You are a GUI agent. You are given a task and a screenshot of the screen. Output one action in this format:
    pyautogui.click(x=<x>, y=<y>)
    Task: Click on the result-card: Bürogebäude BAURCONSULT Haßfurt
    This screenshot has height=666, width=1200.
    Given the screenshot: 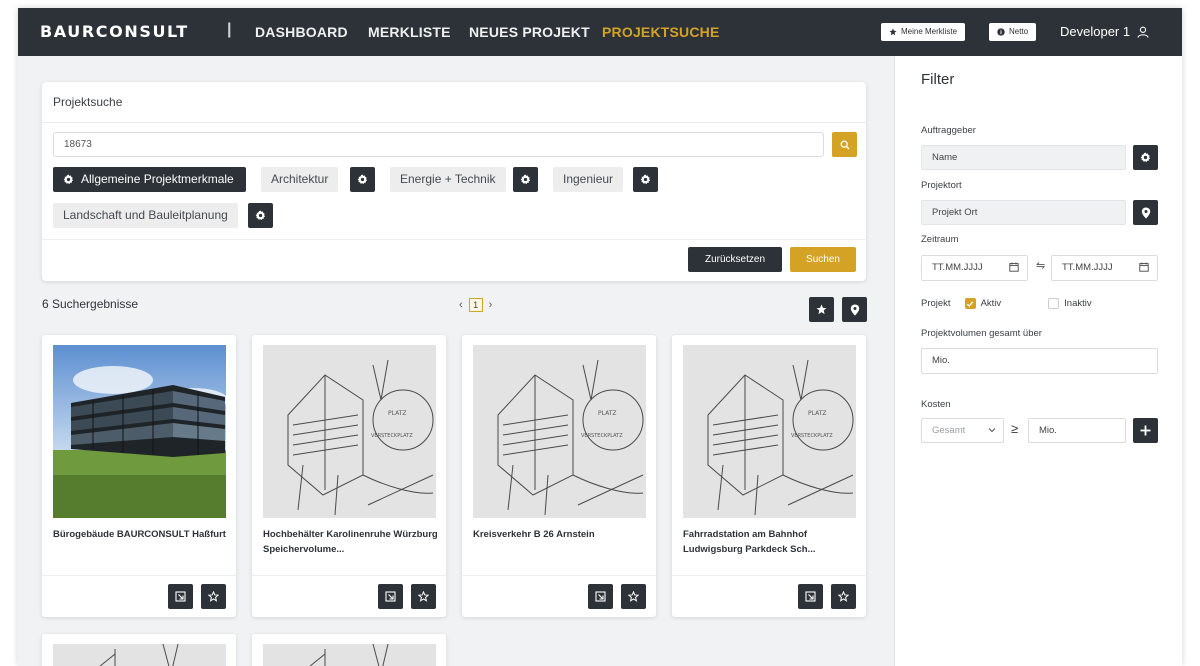 What is the action you would take?
    pyautogui.click(x=139, y=476)
    